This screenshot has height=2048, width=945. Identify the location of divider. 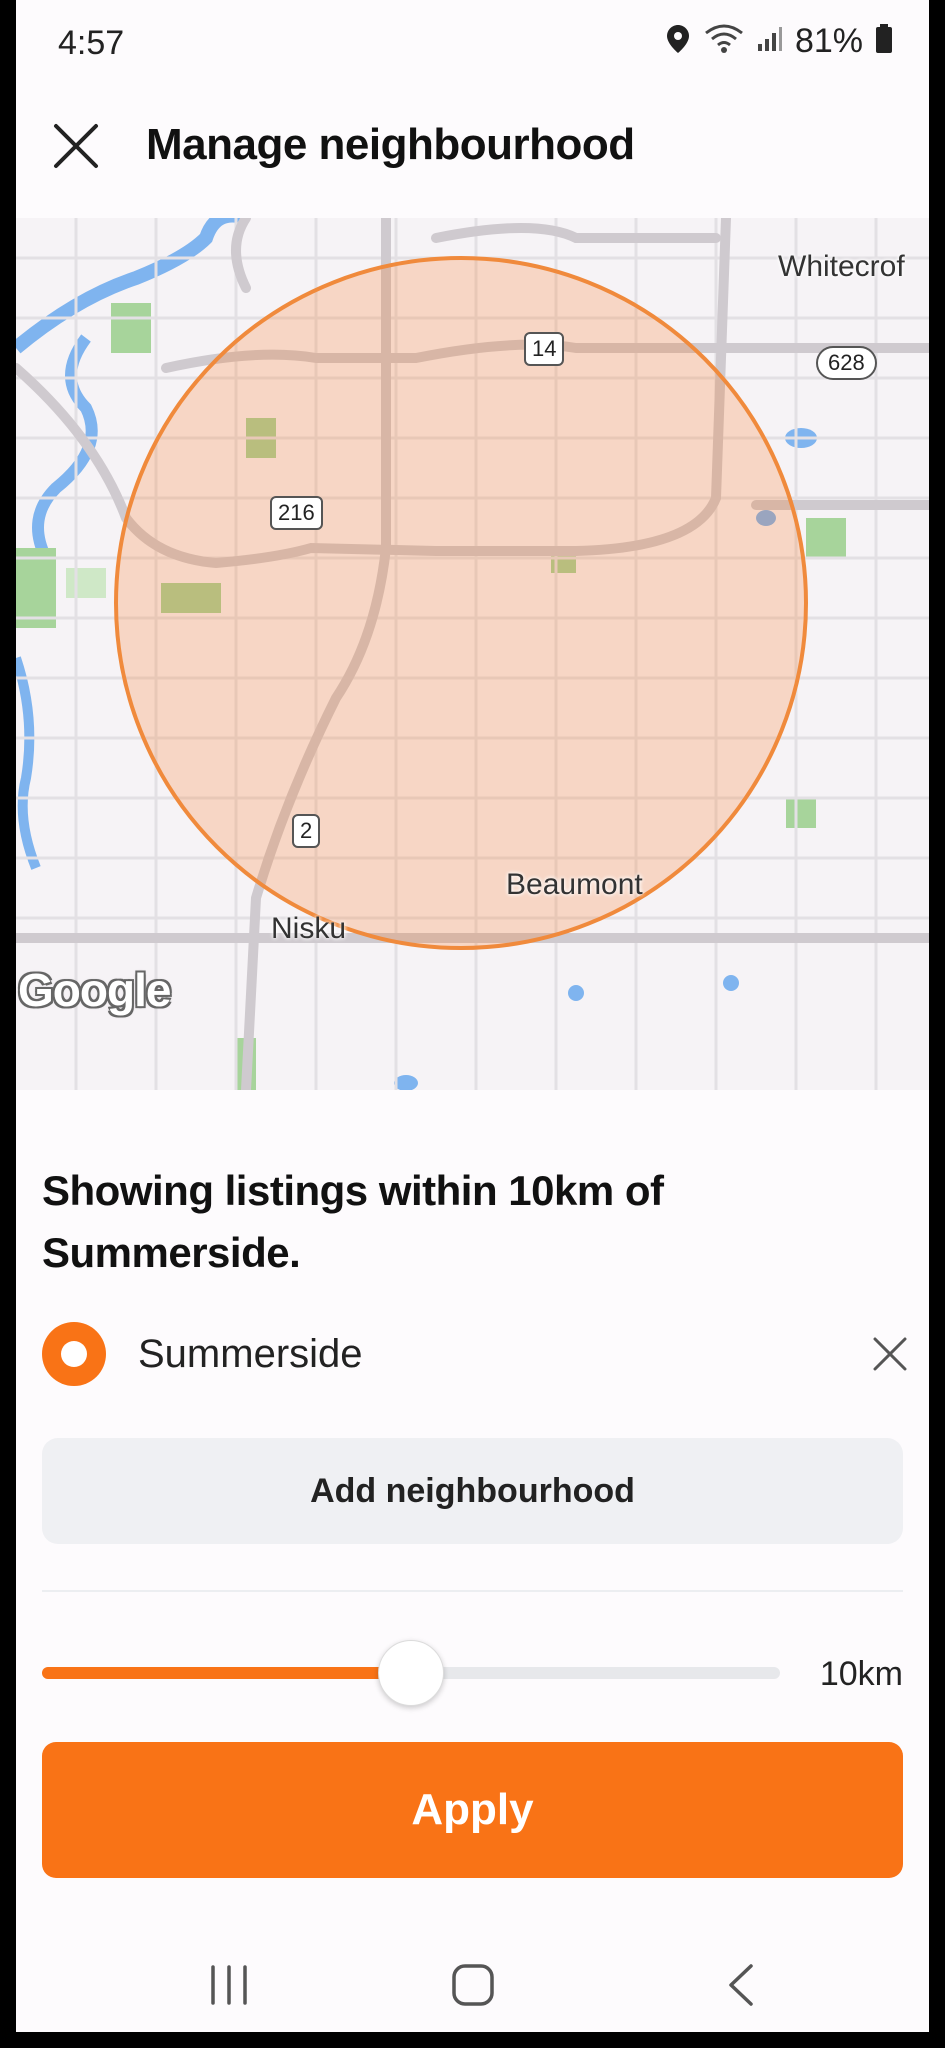
(472, 1591).